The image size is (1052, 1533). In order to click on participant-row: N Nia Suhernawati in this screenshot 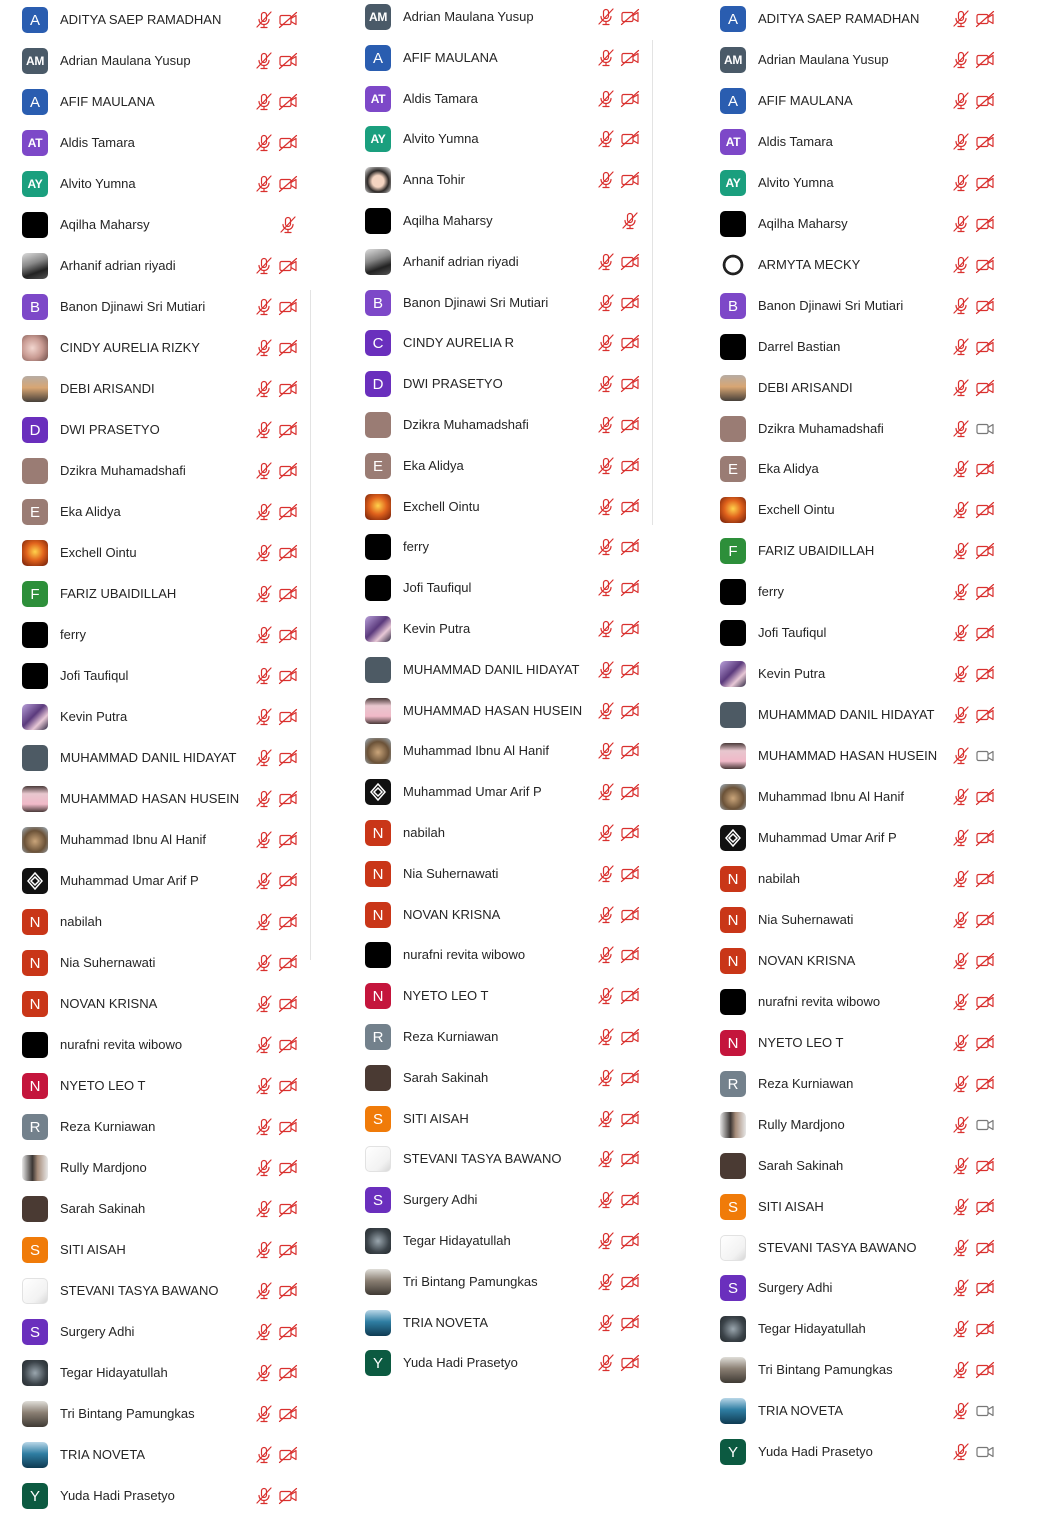, I will do `click(500, 874)`.